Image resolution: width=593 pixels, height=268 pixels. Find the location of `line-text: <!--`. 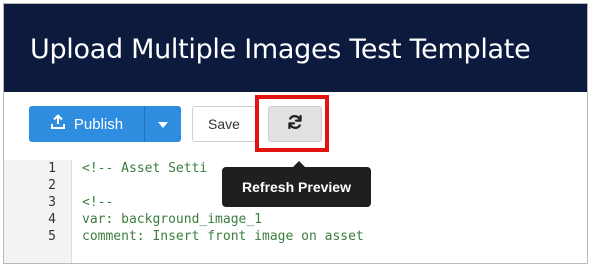

line-text: <!-- is located at coordinates (98, 202).